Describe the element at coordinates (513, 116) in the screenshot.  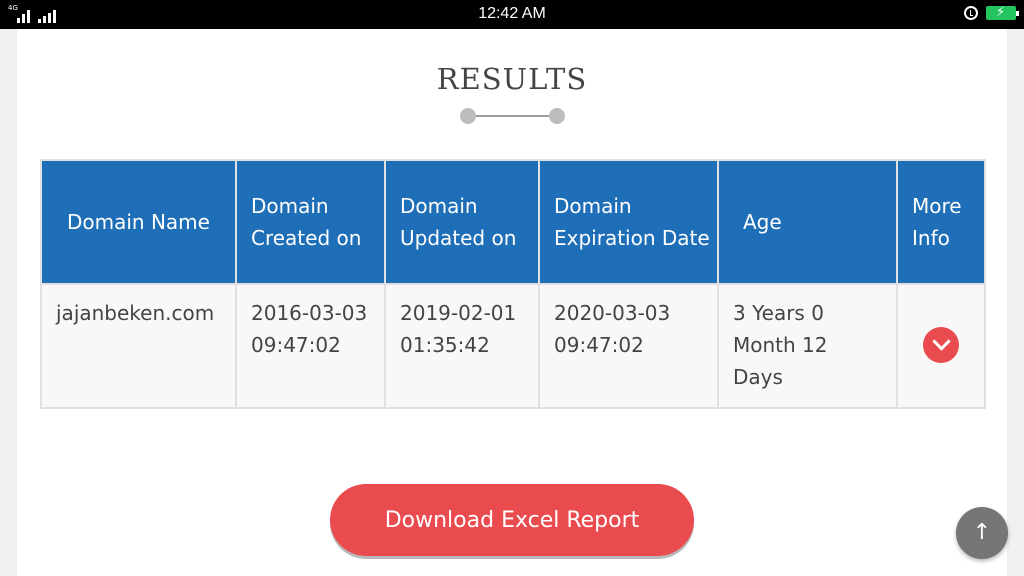
I see `heading-divider` at that location.